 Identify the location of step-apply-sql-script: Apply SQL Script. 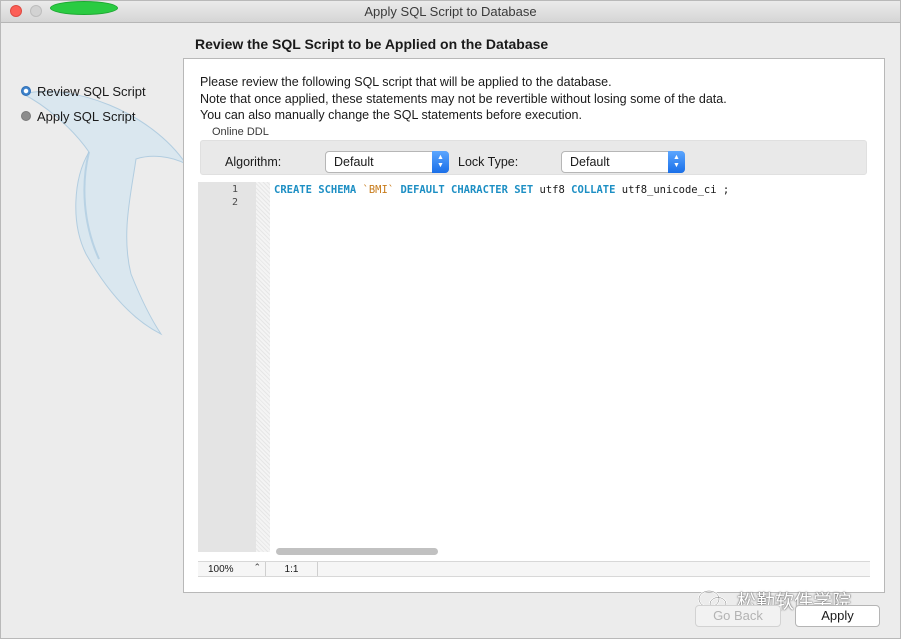
(78, 116).